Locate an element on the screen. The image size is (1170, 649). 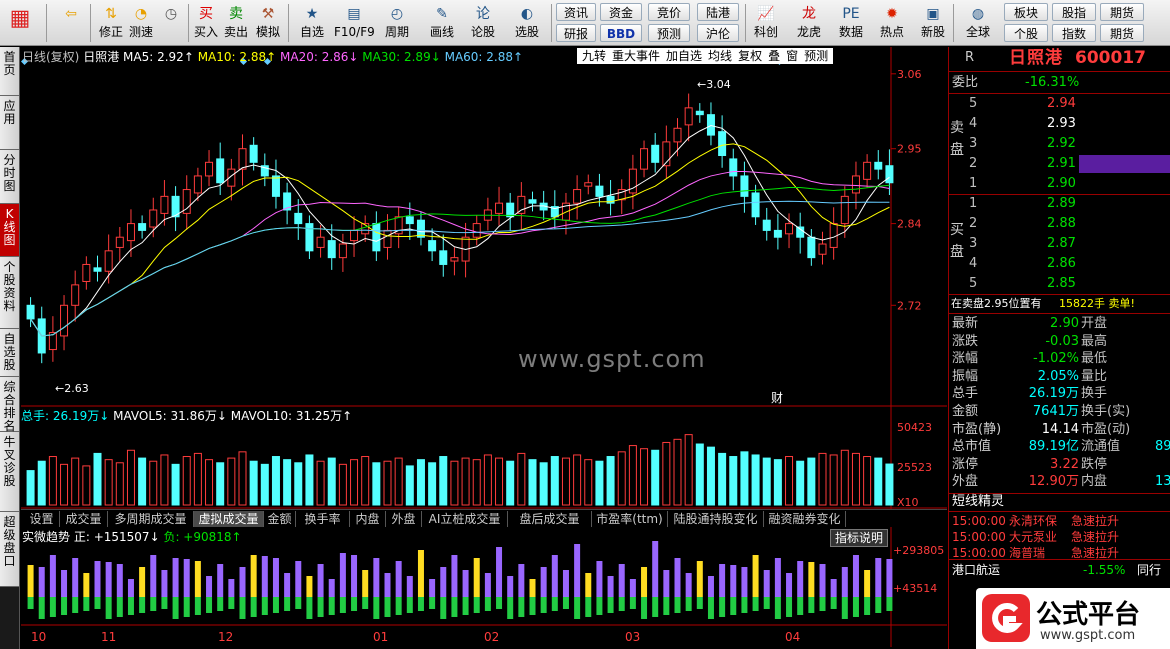
toolbar-bbd-button: BBD is located at coordinates (621, 33).